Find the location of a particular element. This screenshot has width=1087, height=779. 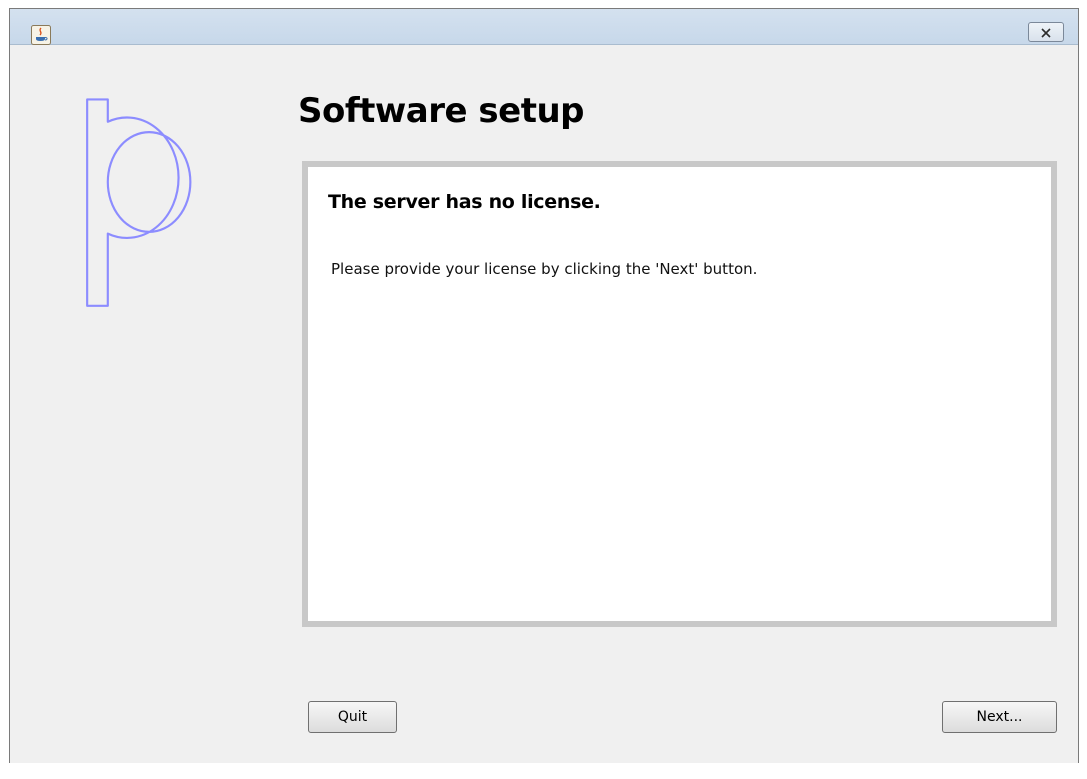

close-icon is located at coordinates (1046, 32).